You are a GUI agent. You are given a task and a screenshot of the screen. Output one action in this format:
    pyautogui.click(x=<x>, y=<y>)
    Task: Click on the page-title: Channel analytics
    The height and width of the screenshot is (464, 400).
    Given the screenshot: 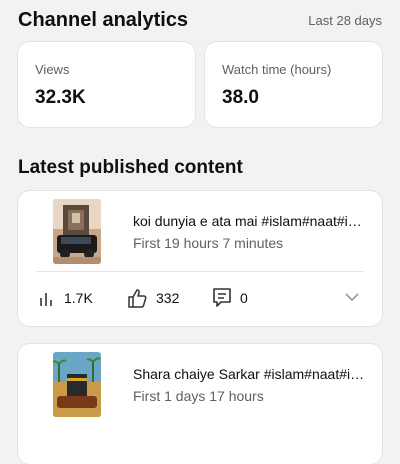 What is the action you would take?
    pyautogui.click(x=103, y=19)
    